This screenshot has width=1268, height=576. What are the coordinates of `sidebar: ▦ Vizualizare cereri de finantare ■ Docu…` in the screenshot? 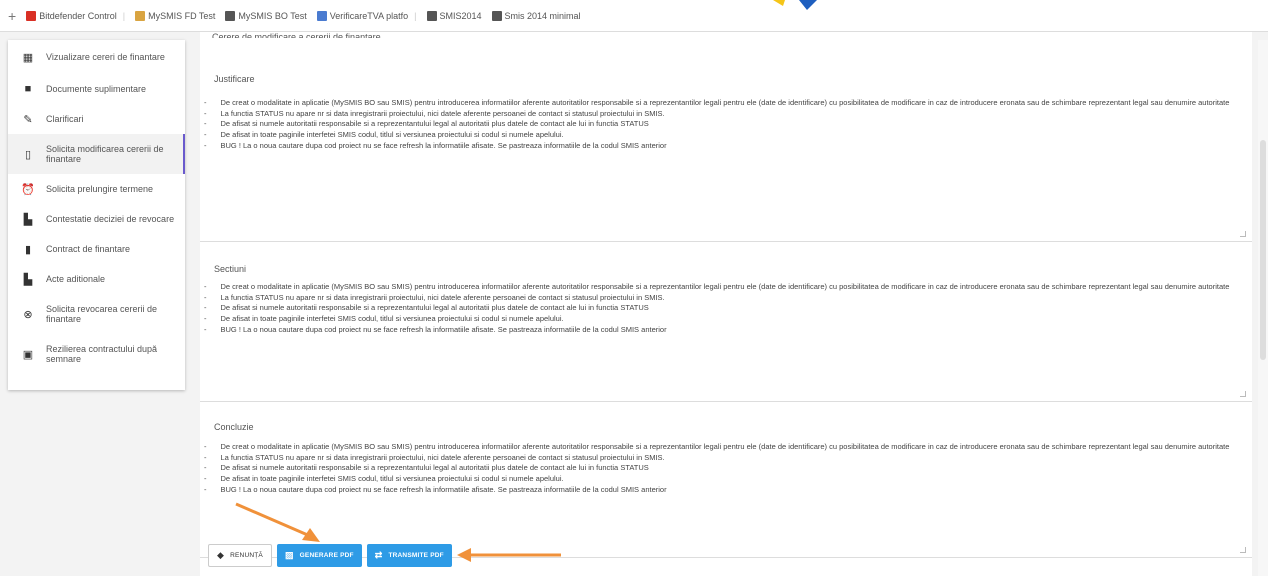 It's located at (96, 215).